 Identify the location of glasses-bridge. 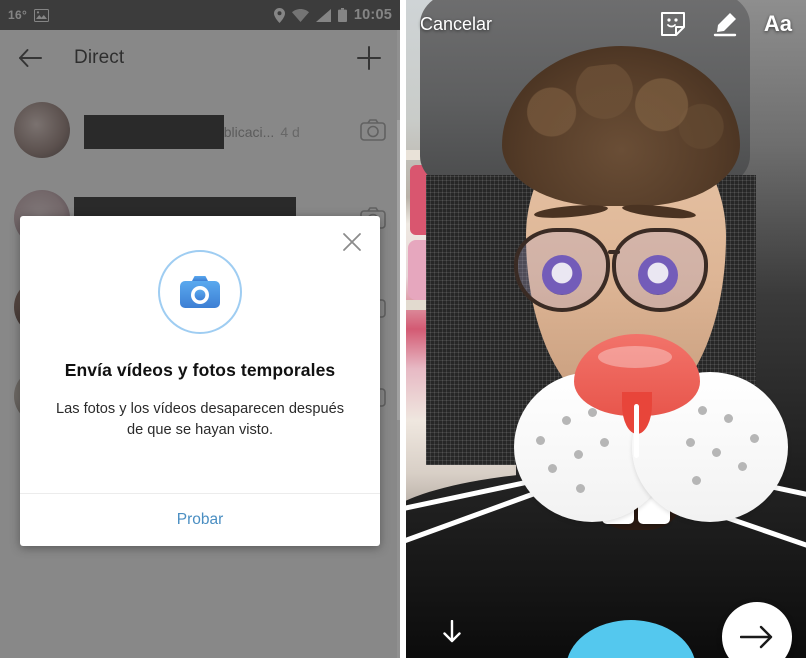
(614, 252).